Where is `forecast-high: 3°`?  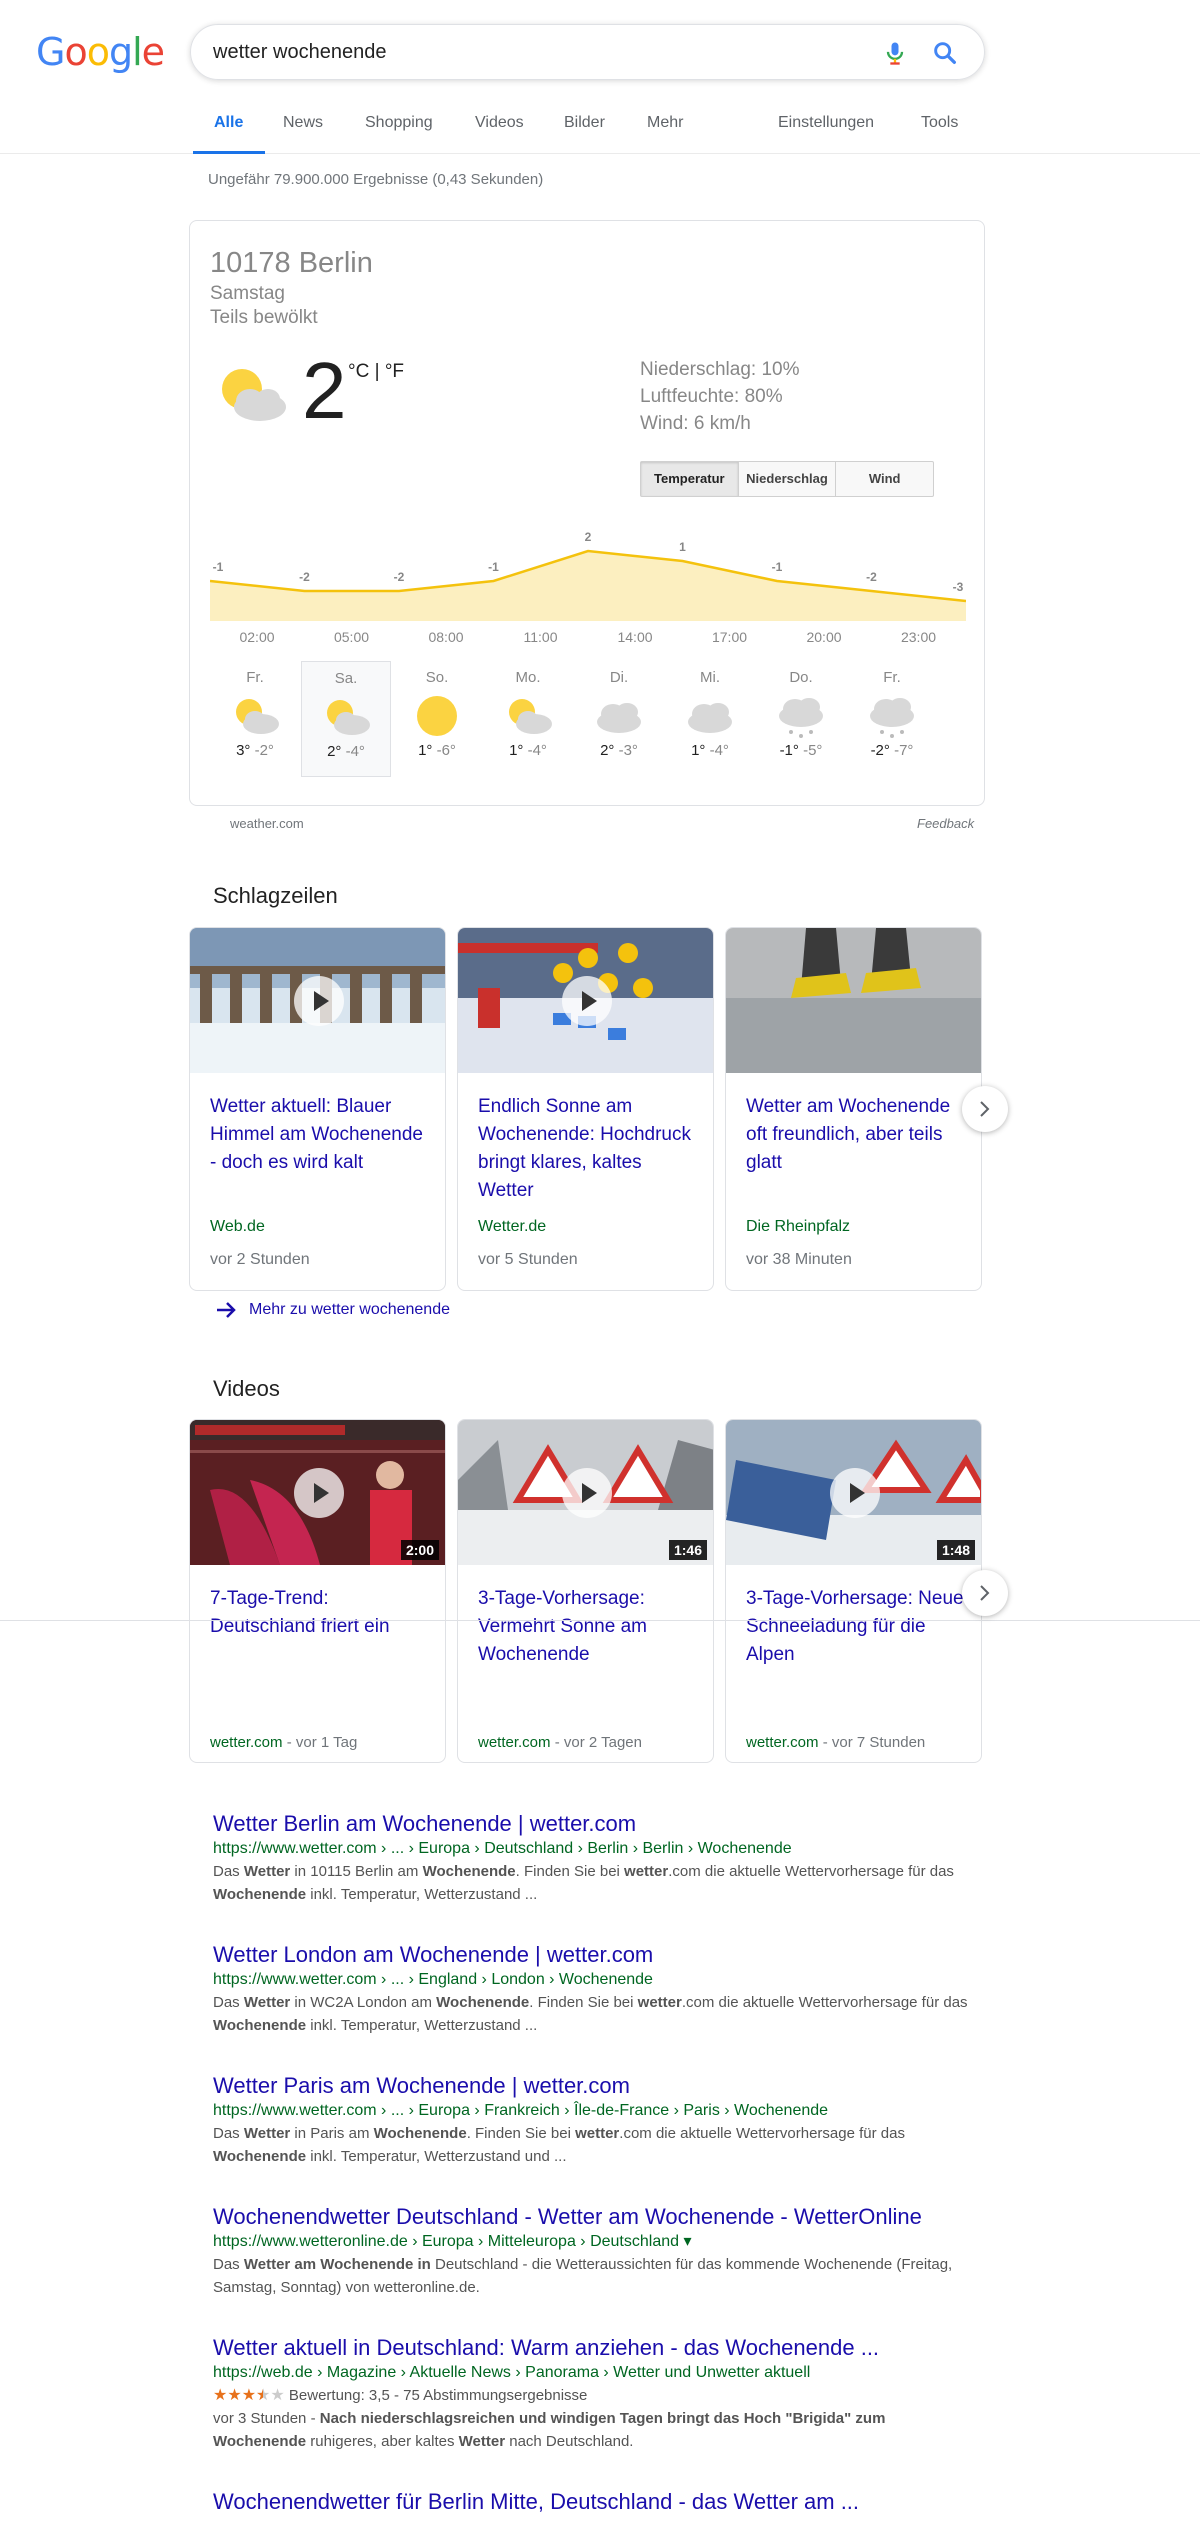
forecast-high: 3° is located at coordinates (243, 750).